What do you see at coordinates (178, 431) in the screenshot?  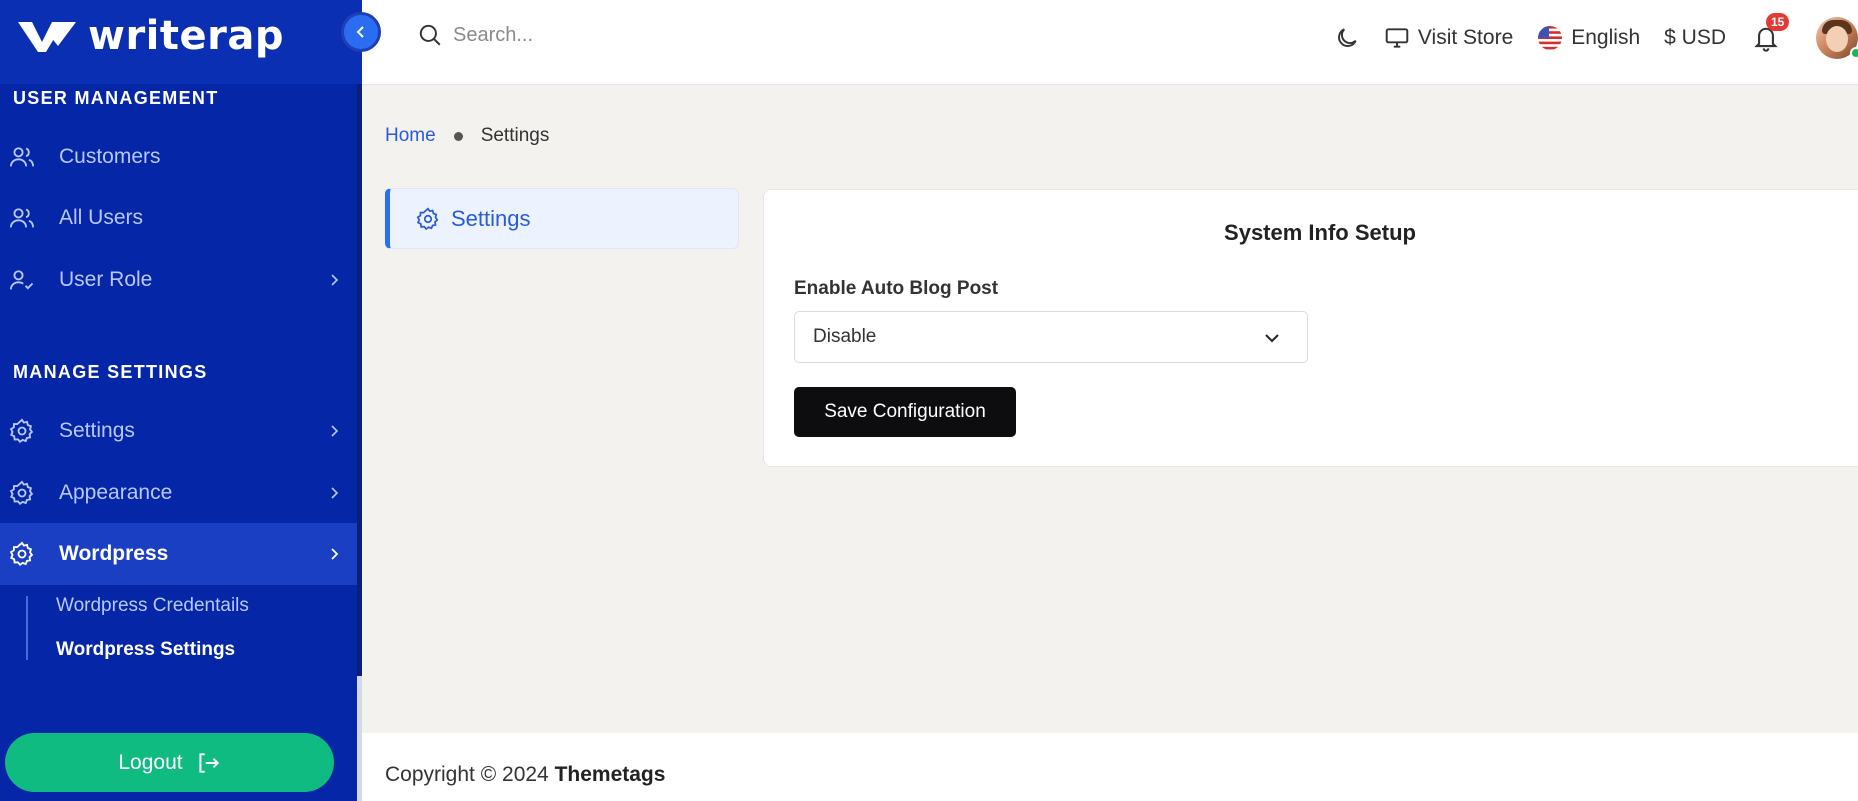 I see `sidebar-item-settings: Settings` at bounding box center [178, 431].